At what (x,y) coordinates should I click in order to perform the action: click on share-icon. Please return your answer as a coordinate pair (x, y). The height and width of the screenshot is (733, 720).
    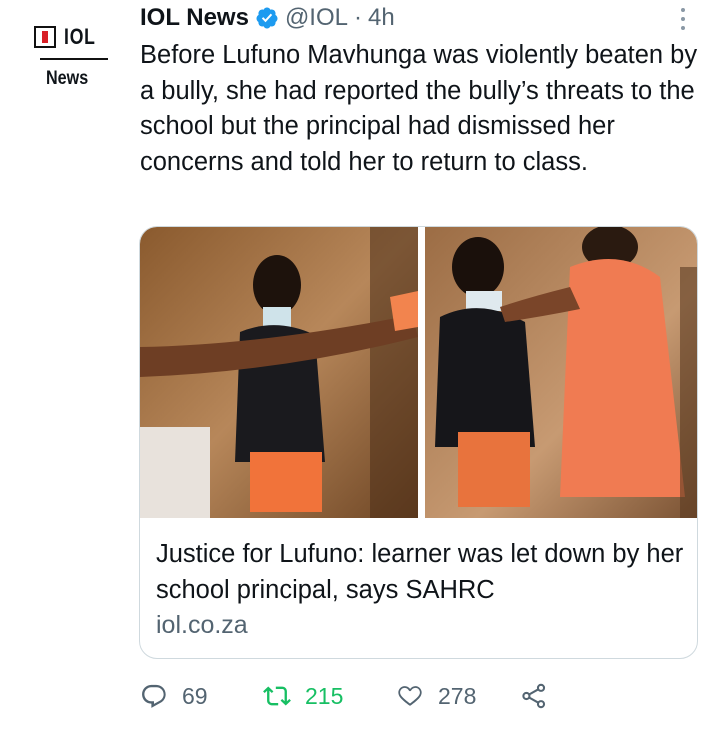
    Looking at the image, I should click on (534, 696).